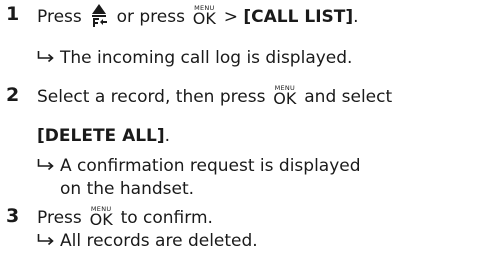 Image resolution: width=477 pixels, height=257 pixels. What do you see at coordinates (13, 14) in the screenshot?
I see `step-number-1: 1` at bounding box center [13, 14].